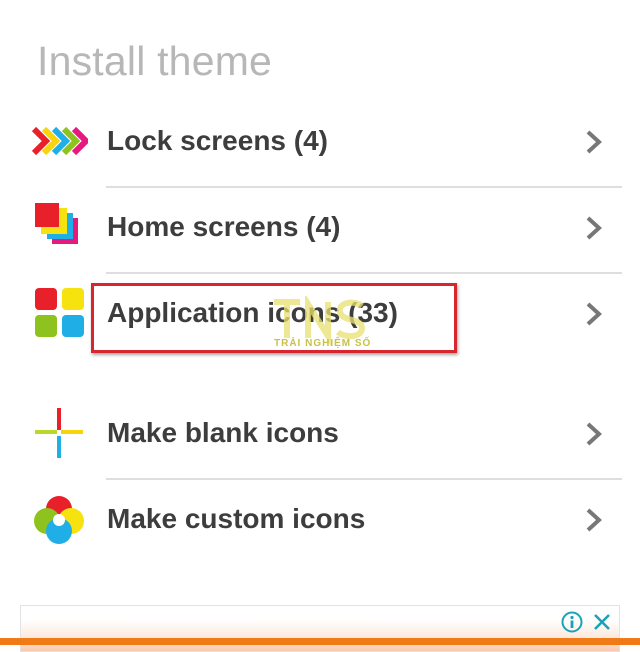 The height and width of the screenshot is (652, 640). Describe the element at coordinates (155, 61) in the screenshot. I see `page-title: Install theme` at that location.